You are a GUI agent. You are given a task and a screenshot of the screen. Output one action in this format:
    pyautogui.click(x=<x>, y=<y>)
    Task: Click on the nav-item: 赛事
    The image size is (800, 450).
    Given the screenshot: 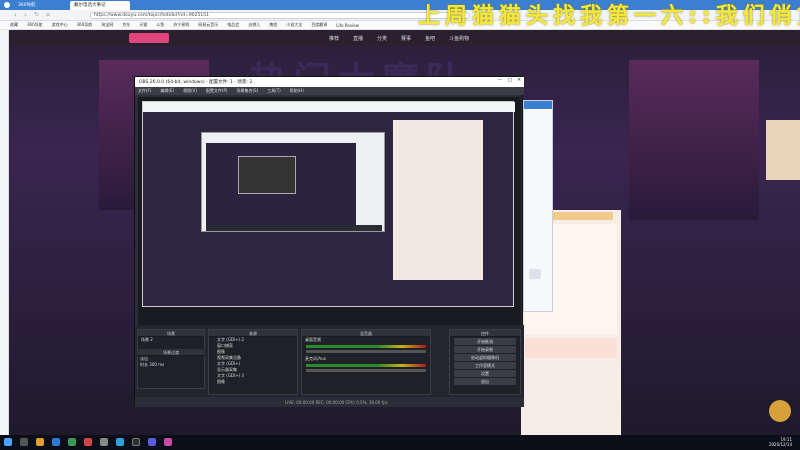 What is the action you would take?
    pyautogui.click(x=406, y=38)
    